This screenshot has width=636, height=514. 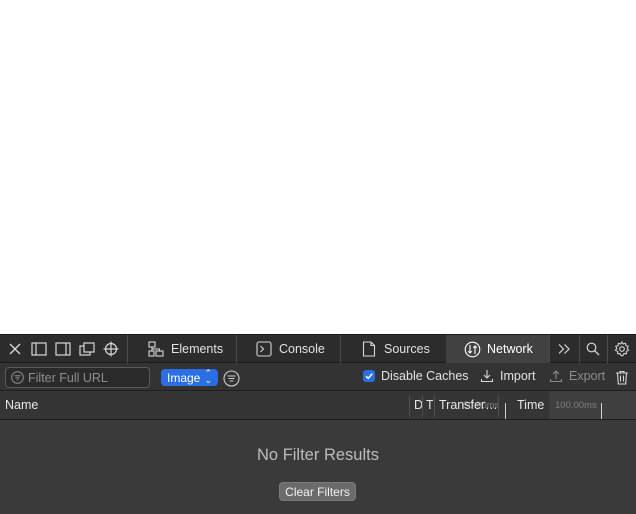 I want to click on resource-type-select: Image ⌃ ⌄, so click(x=189, y=377).